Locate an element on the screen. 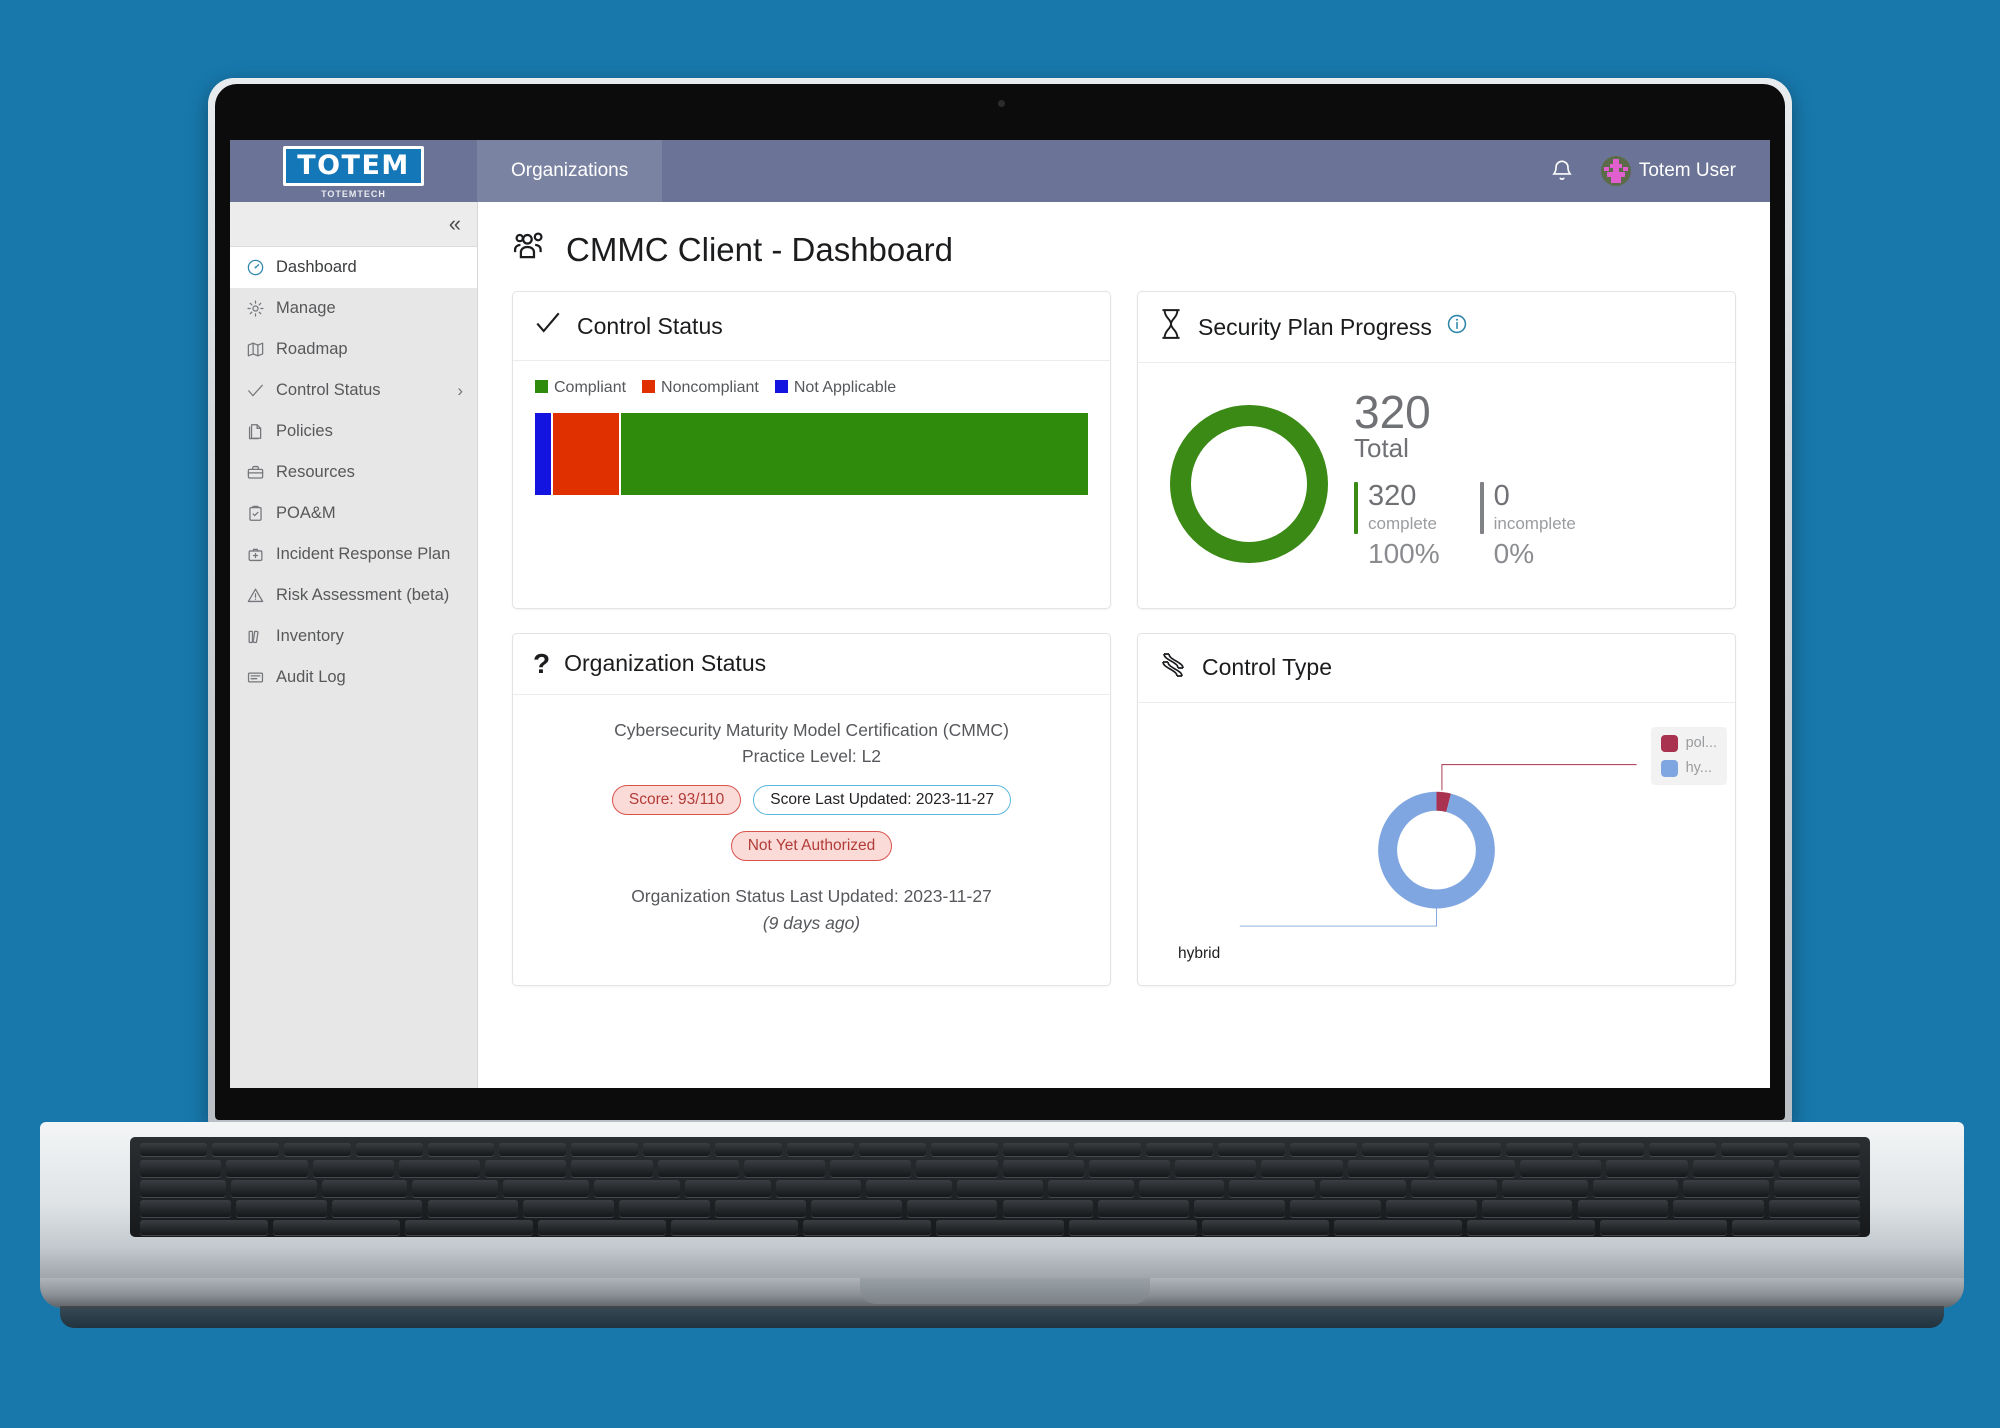 The width and height of the screenshot is (2000, 1428). document-icon is located at coordinates (255, 431).